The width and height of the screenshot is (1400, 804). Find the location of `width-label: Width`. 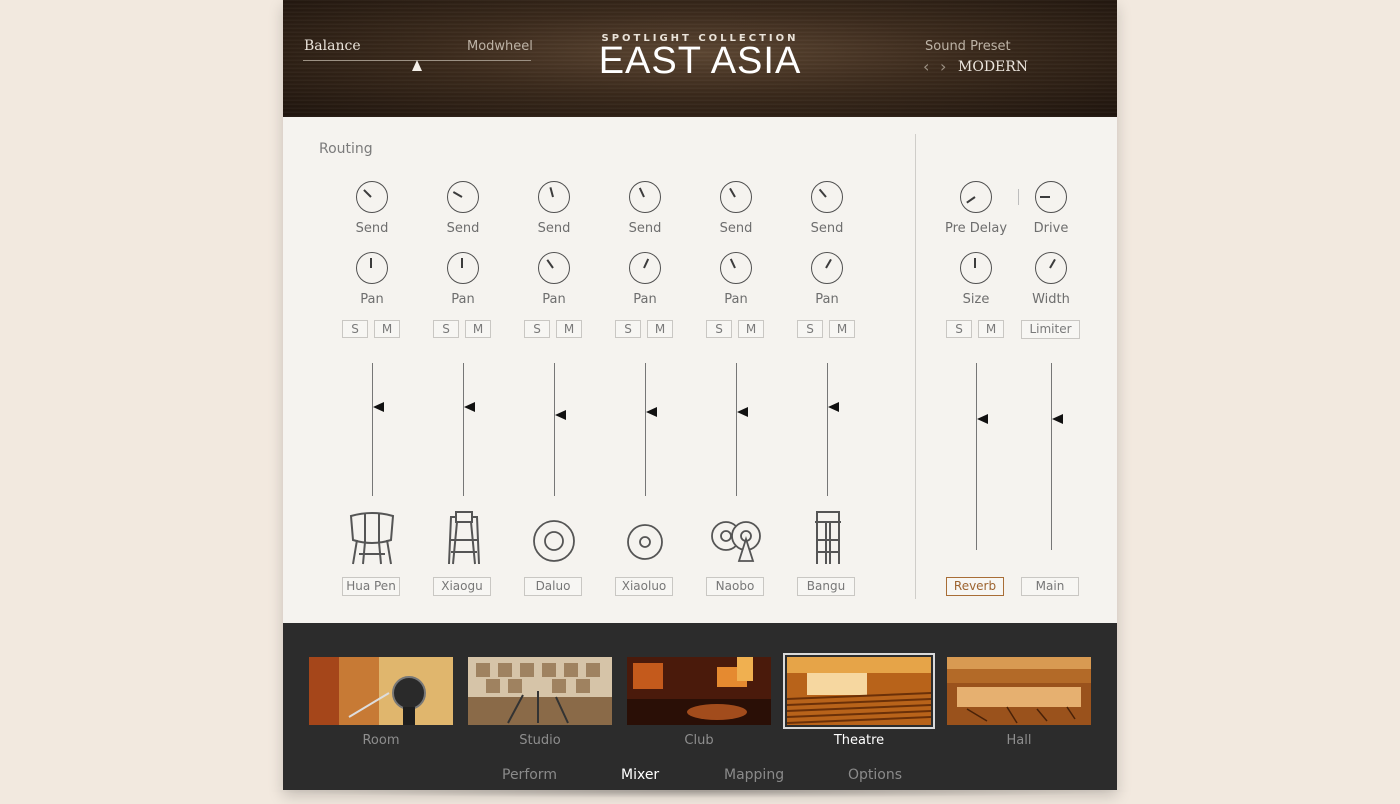

width-label: Width is located at coordinates (1051, 299).